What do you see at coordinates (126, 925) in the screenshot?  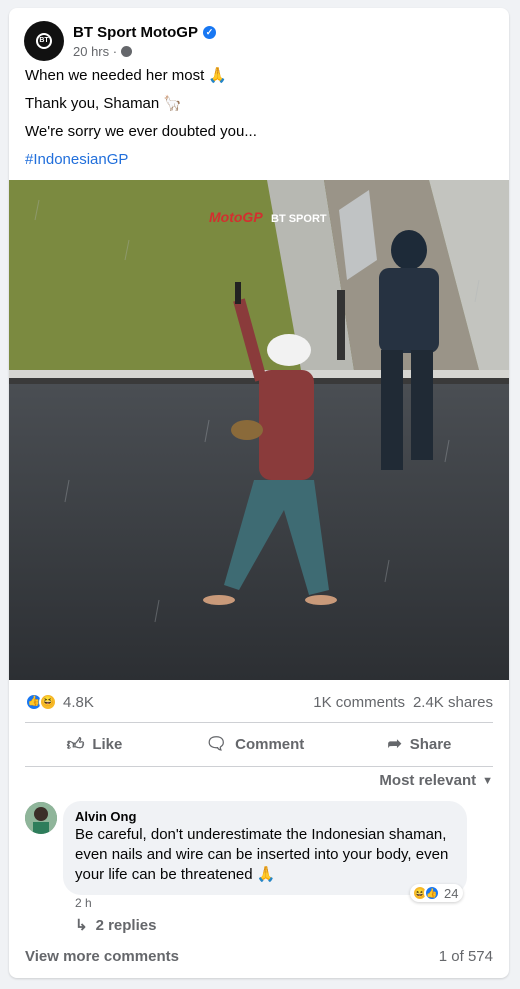 I see `replies-label: 2 replies` at bounding box center [126, 925].